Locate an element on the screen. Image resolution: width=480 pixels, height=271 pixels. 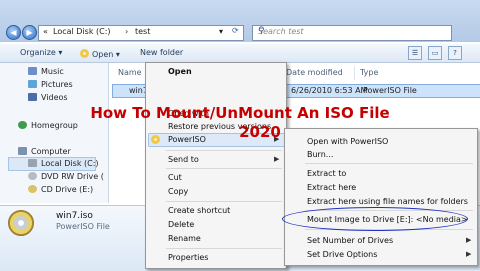
menu-item-delete: Delete is located at coordinates (181, 224).